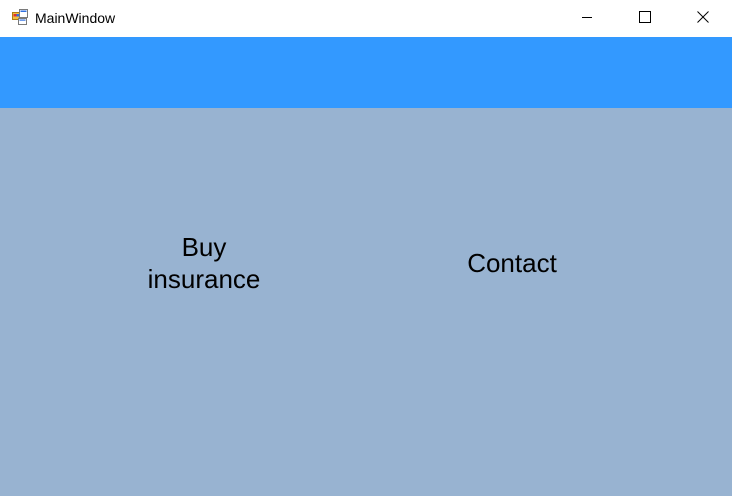  Describe the element at coordinates (204, 247) in the screenshot. I see `buy-insurance-label-line1: Buy` at that location.